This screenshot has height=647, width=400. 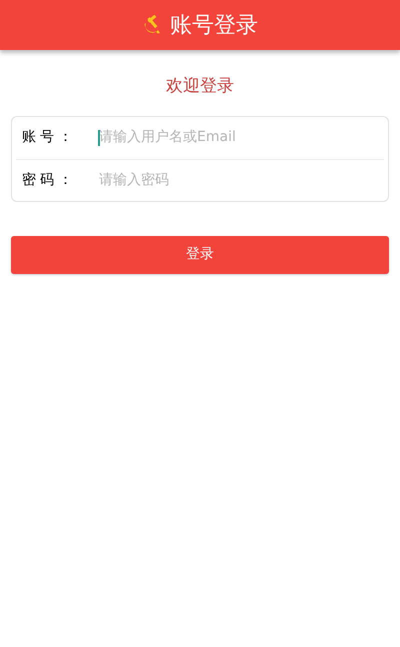 What do you see at coordinates (50, 137) in the screenshot?
I see `field-label: 账号：` at bounding box center [50, 137].